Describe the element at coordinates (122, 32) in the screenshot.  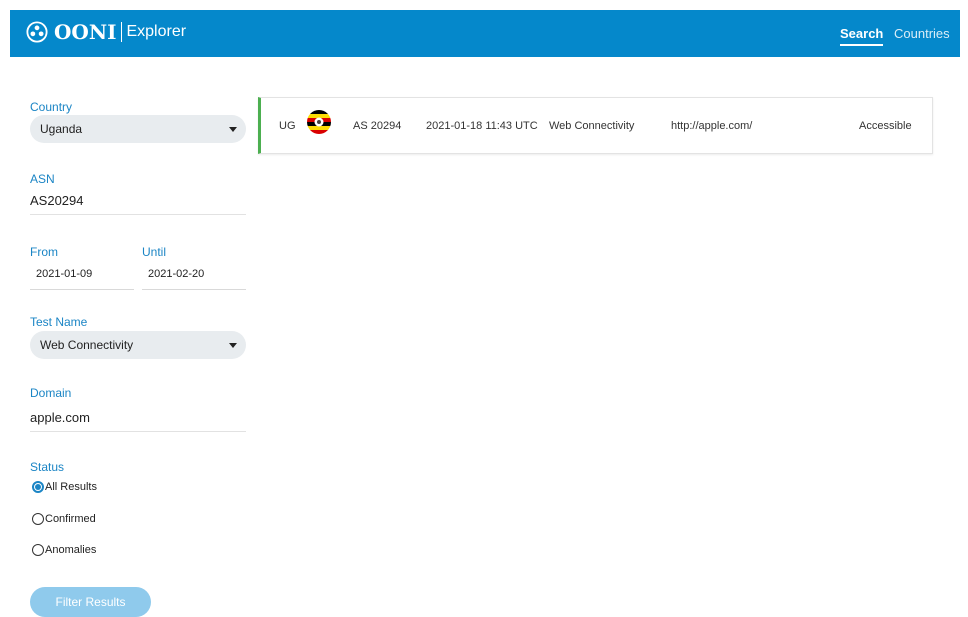
I see `logo-divider` at that location.